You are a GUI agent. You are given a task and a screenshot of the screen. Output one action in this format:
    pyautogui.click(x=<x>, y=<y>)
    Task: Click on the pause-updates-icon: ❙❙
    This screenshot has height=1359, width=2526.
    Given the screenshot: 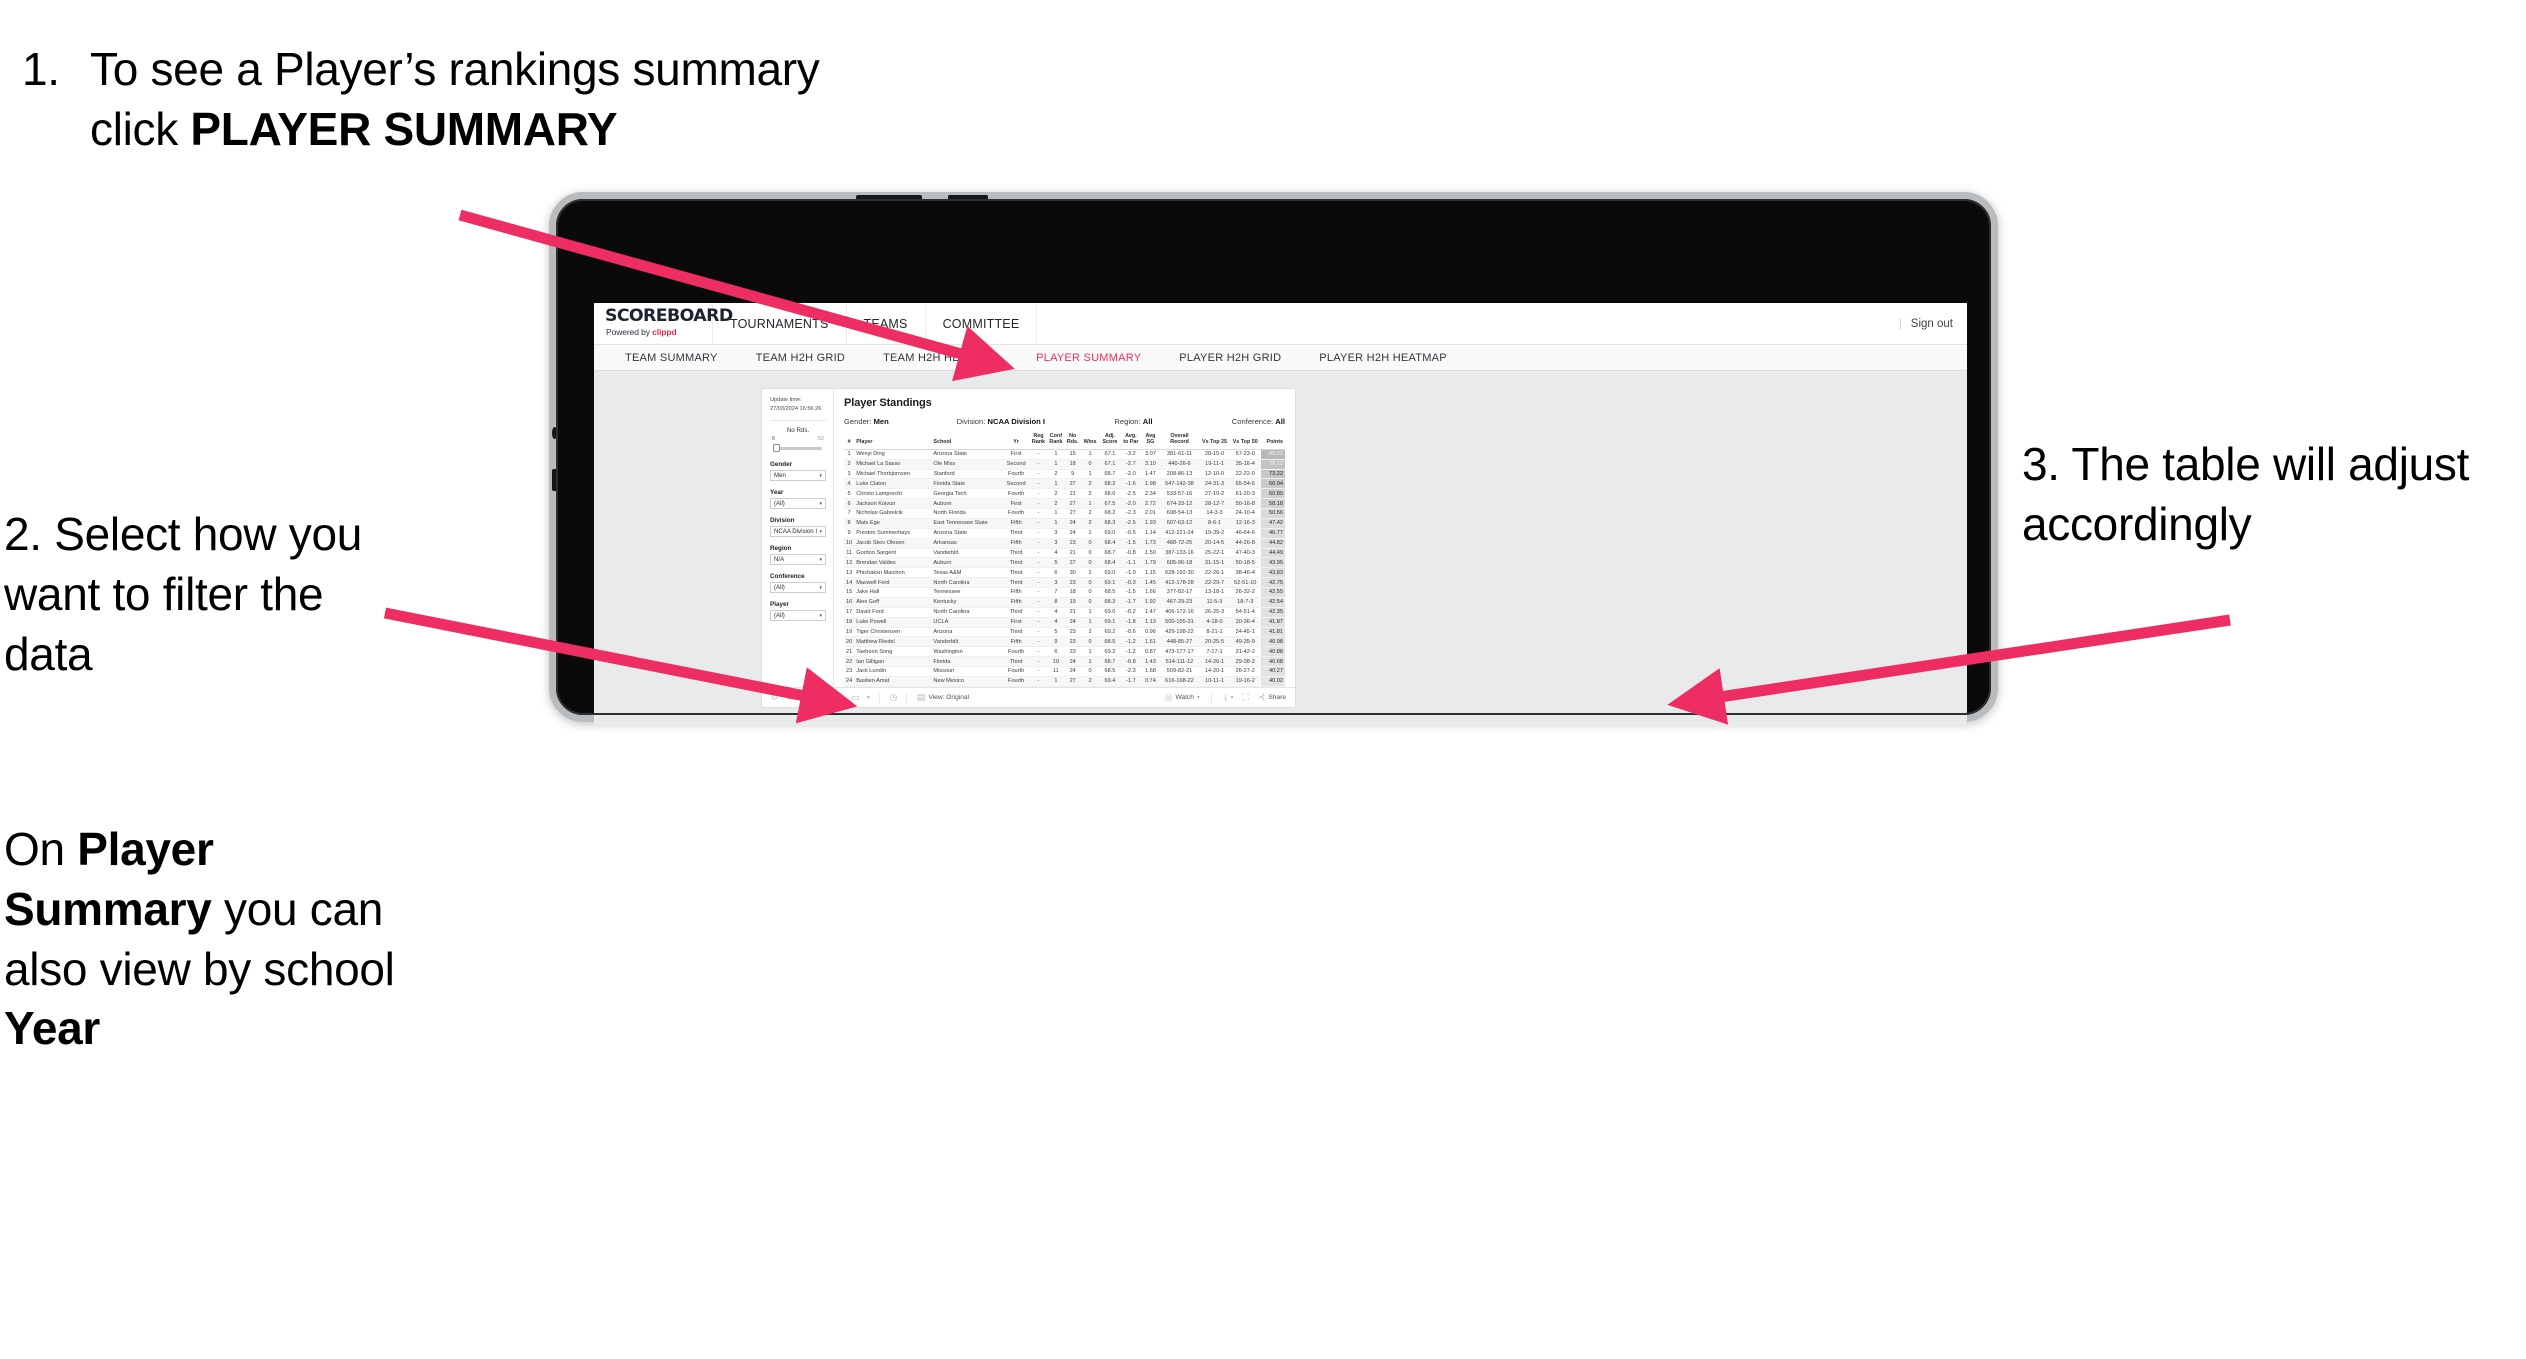 What is the action you would take?
    pyautogui.click(x=836, y=697)
    